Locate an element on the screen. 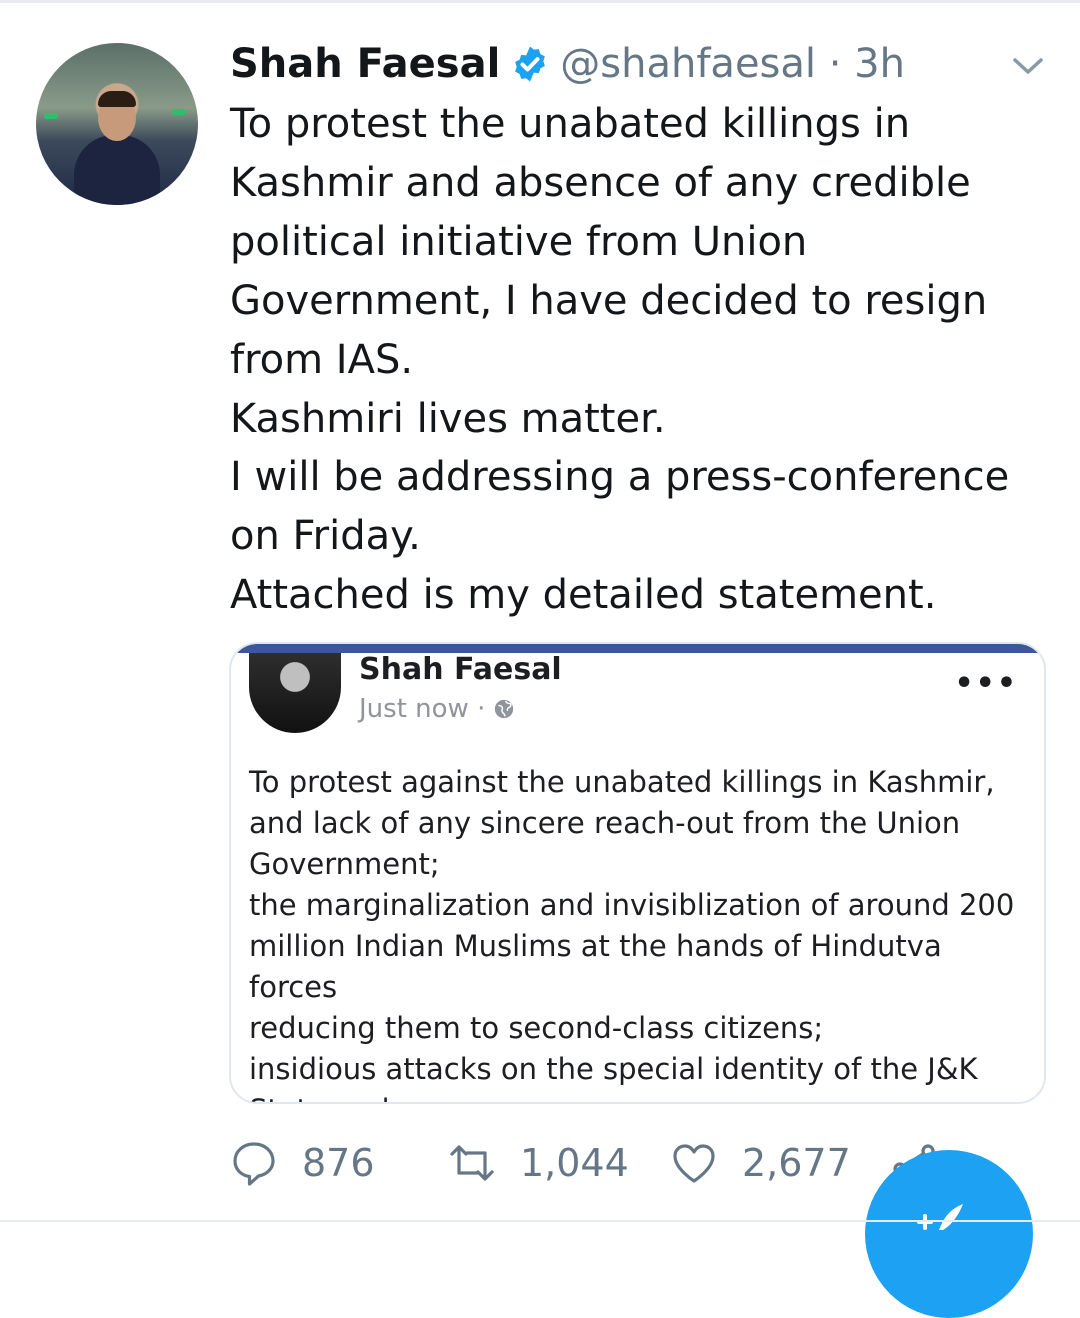 The height and width of the screenshot is (1318, 1080). verified-badge-icon is located at coordinates (530, 64).